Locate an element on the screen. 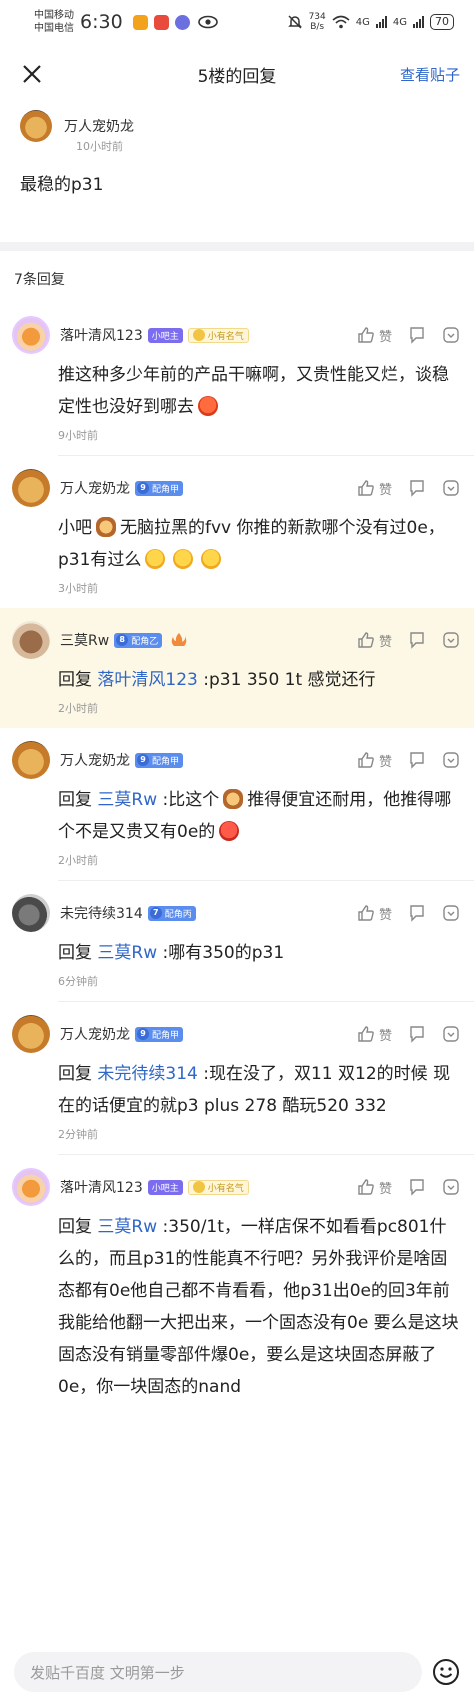 The height and width of the screenshot is (1703, 474). reply-time: 3小时前 is located at coordinates (78, 588).